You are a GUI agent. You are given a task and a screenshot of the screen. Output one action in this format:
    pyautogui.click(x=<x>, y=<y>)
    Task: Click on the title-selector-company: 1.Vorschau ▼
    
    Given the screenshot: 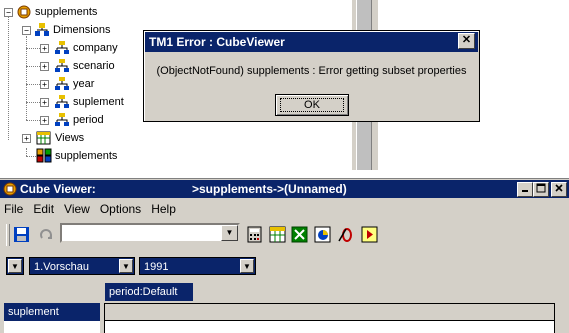 What is the action you would take?
    pyautogui.click(x=82, y=266)
    